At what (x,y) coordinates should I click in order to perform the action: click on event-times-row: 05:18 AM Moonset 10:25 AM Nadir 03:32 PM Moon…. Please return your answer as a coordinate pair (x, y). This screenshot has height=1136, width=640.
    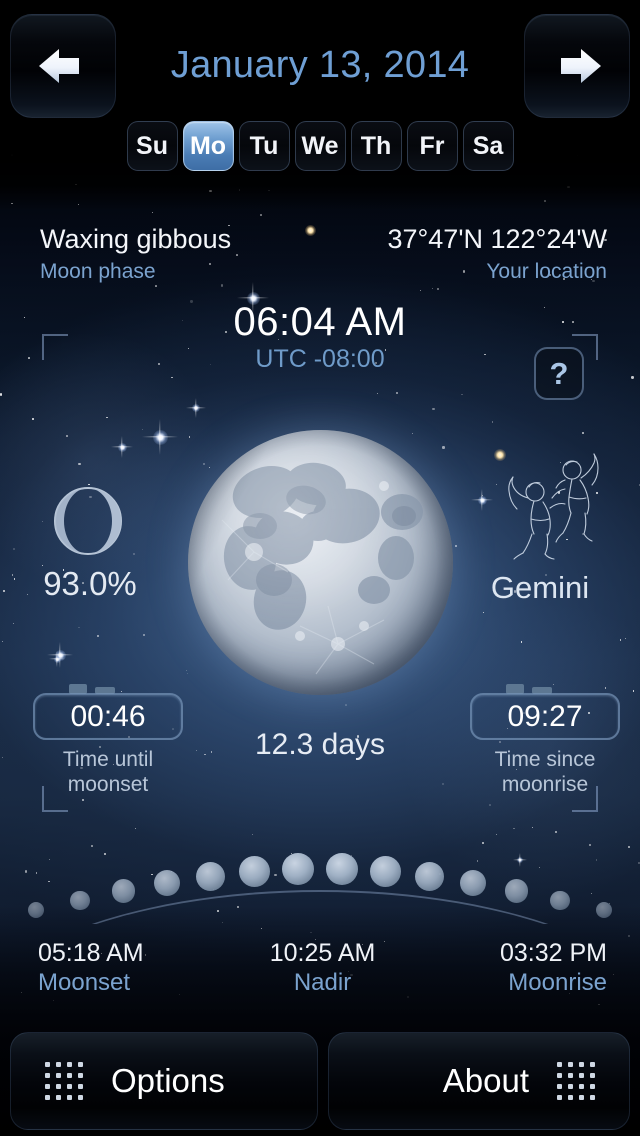
    Looking at the image, I should click on (320, 968).